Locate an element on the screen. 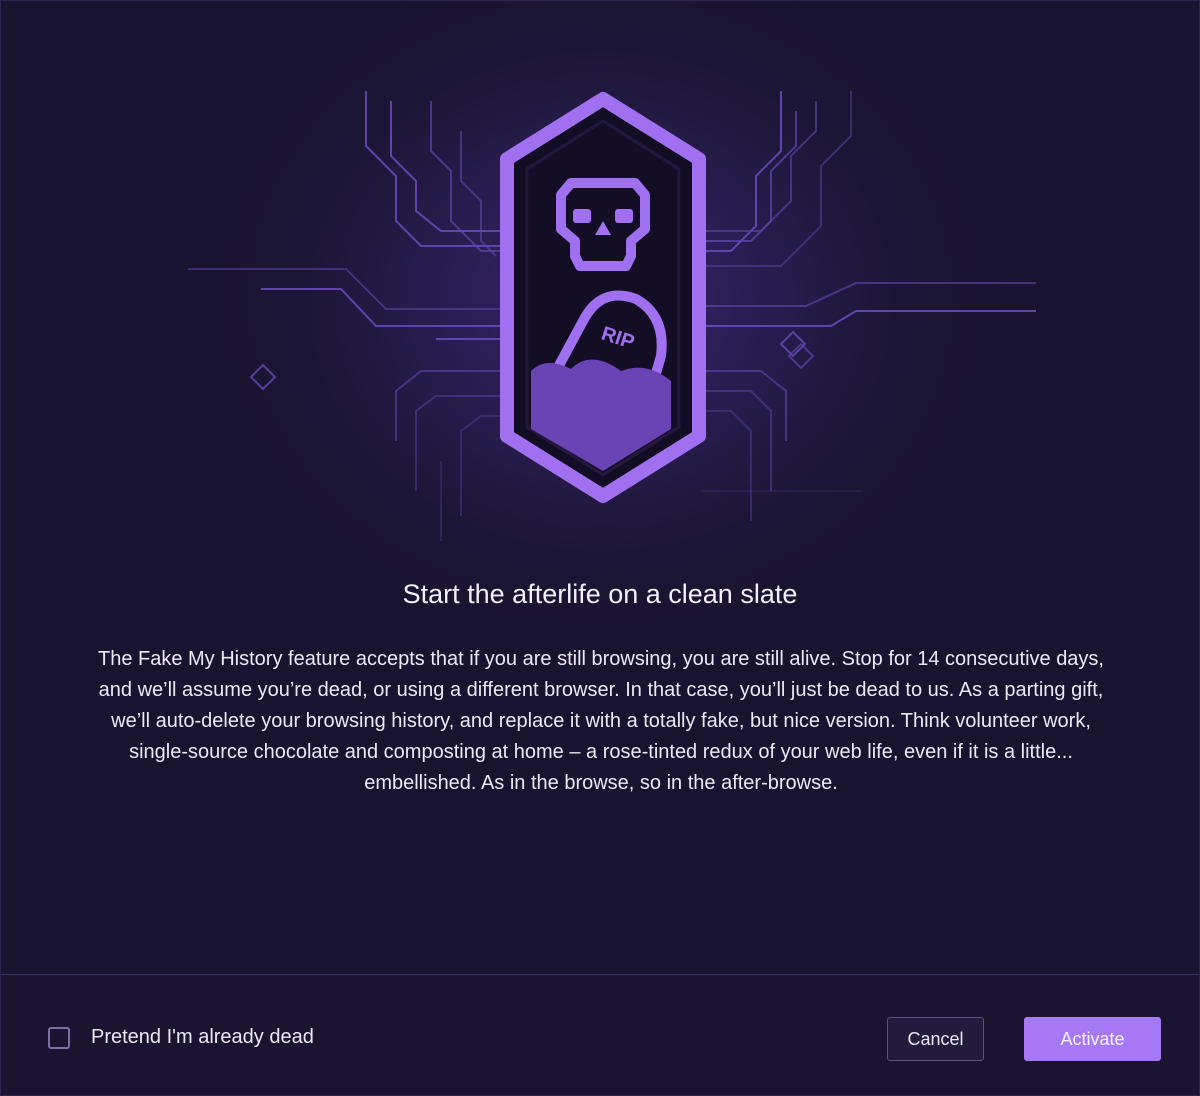 This screenshot has width=1200, height=1096. activate-button: Activate is located at coordinates (1092, 1039).